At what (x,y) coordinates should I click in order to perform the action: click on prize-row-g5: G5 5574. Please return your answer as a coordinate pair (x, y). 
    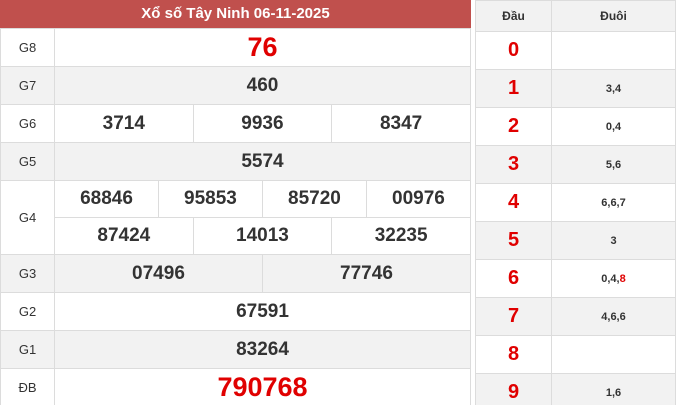
    Looking at the image, I should click on (235, 161).